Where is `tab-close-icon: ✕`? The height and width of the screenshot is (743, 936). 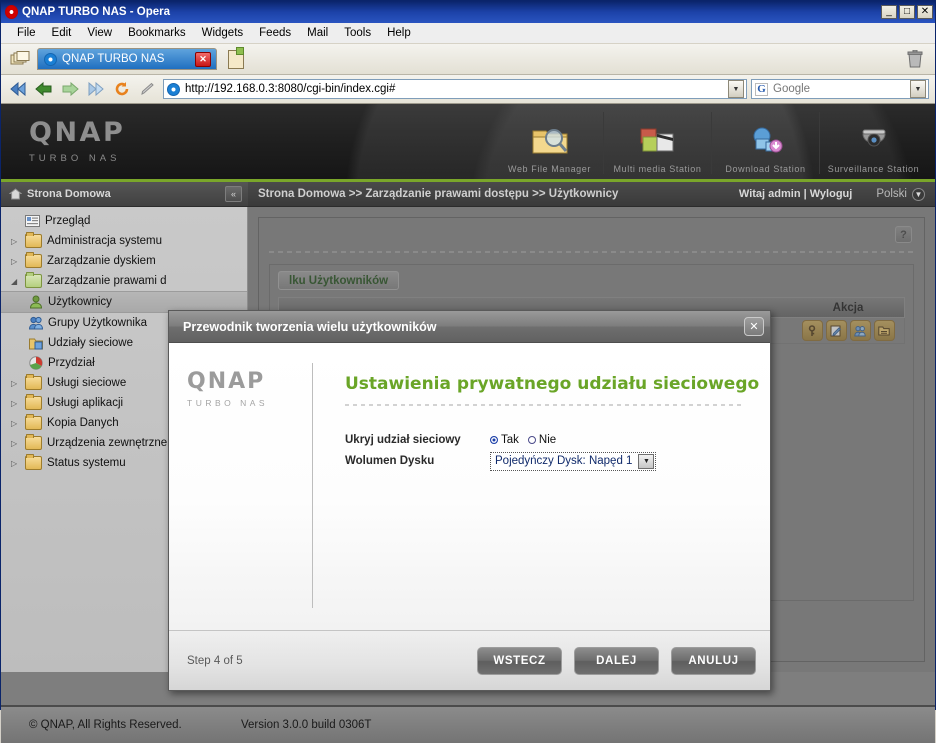 tab-close-icon: ✕ is located at coordinates (203, 59).